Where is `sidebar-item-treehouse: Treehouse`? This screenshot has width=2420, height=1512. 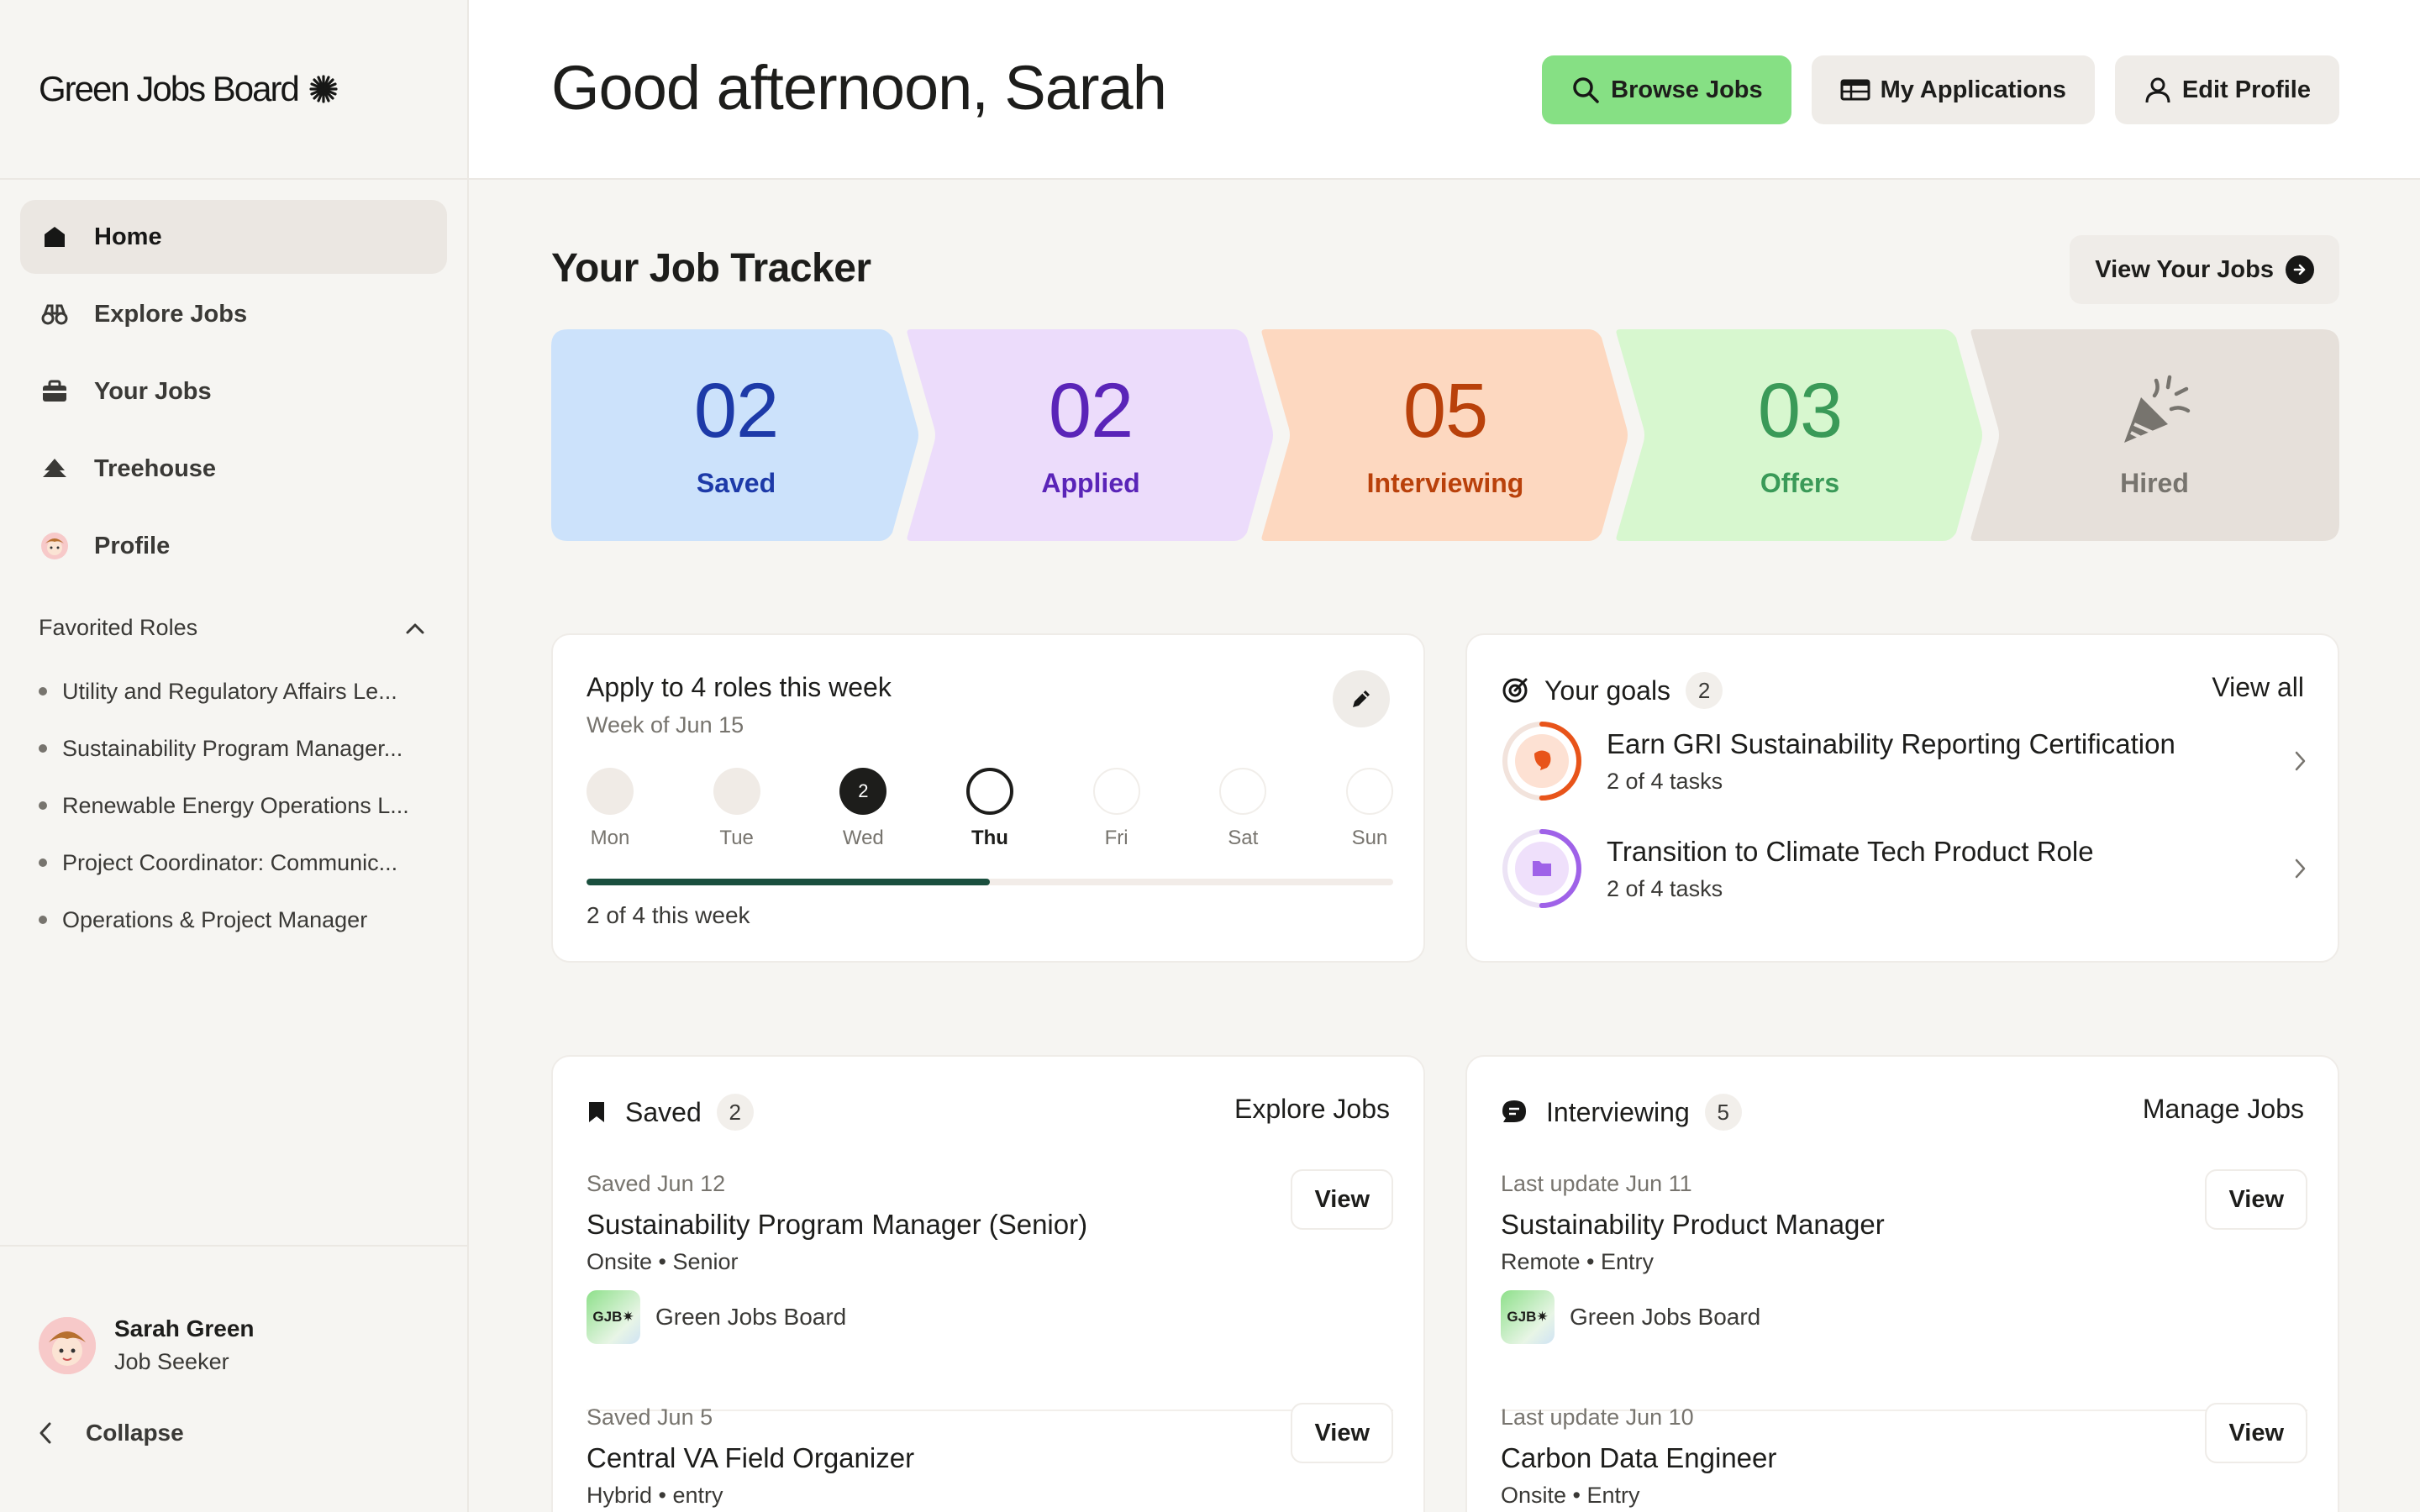
sidebar-item-treehouse: Treehouse is located at coordinates (233, 469).